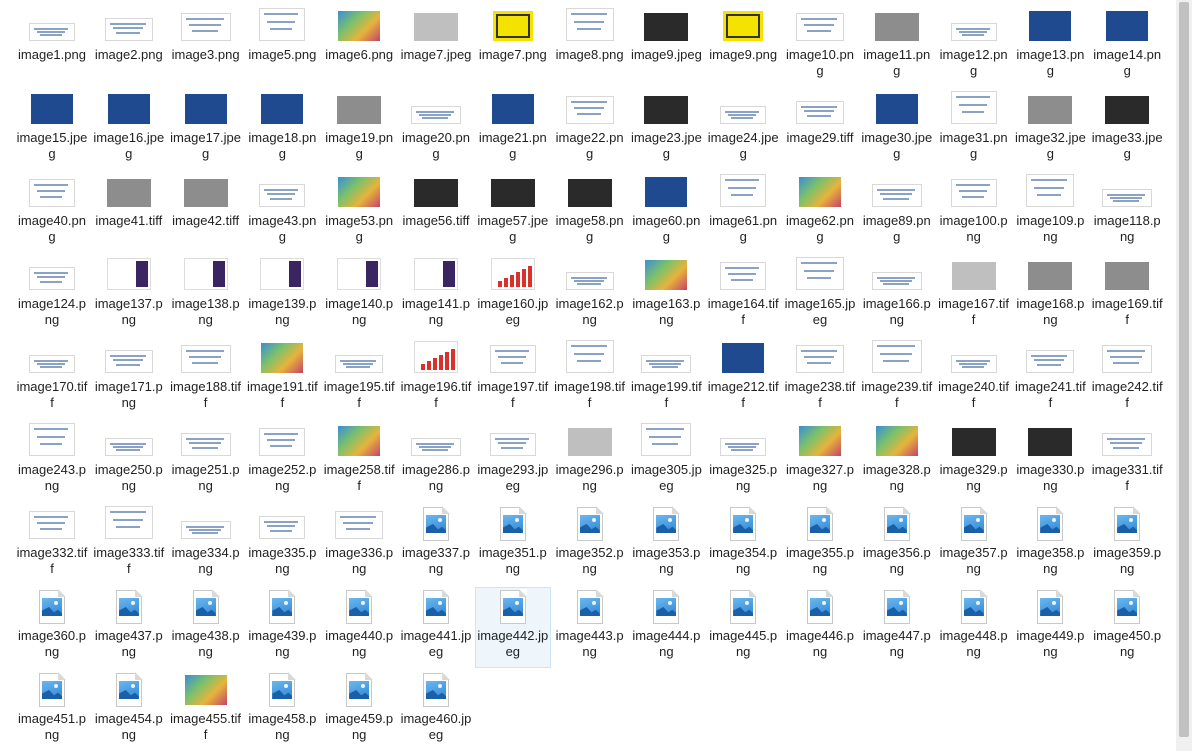  I want to click on file-item: image458.png, so click(282, 710).